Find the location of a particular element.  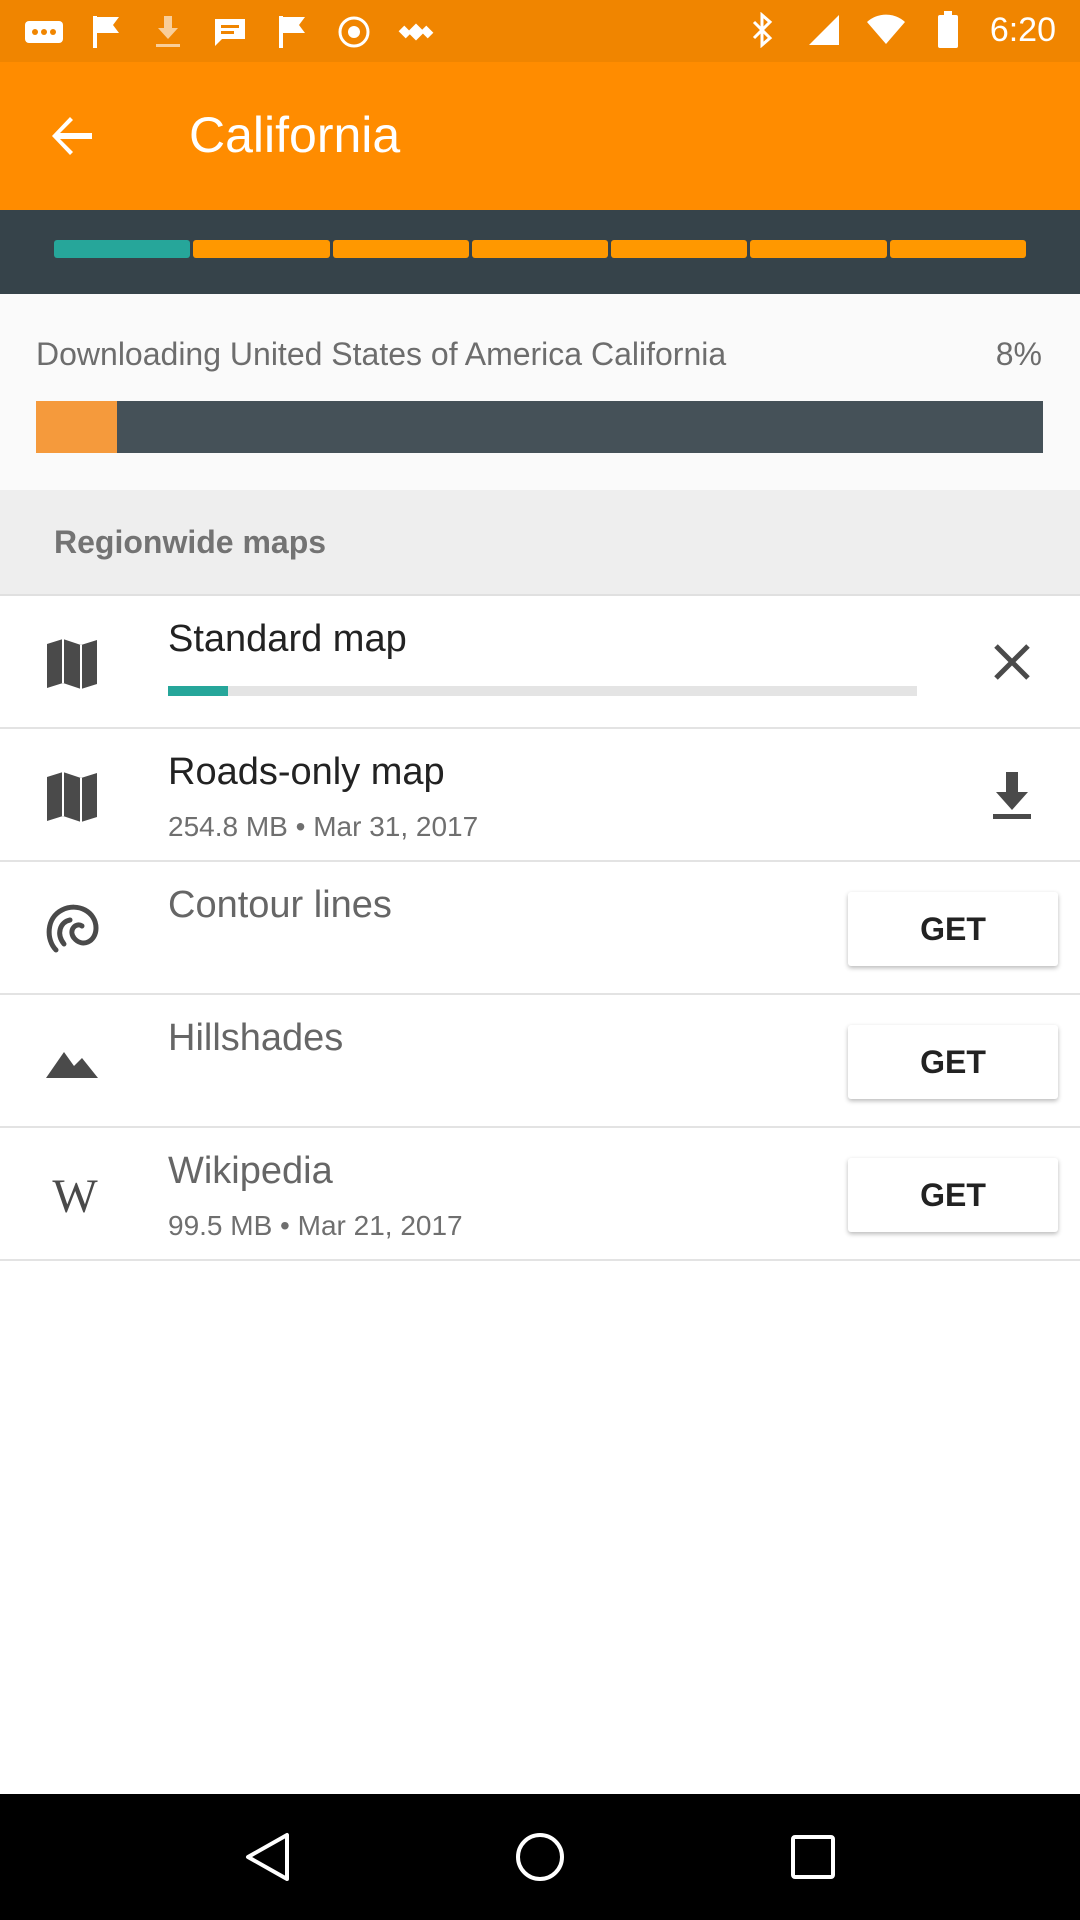

cancel-download-button is located at coordinates (1012, 662).